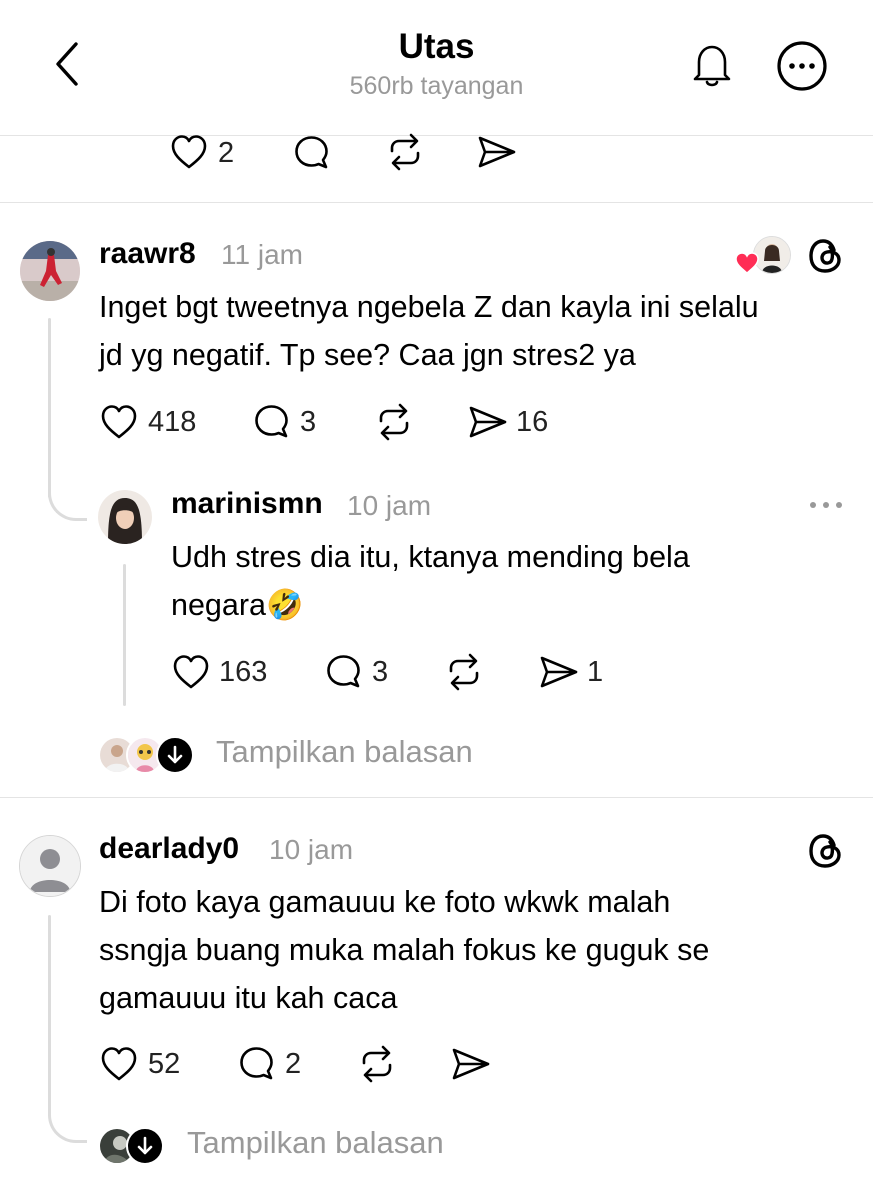  What do you see at coordinates (124, 635) in the screenshot?
I see `thread-line` at bounding box center [124, 635].